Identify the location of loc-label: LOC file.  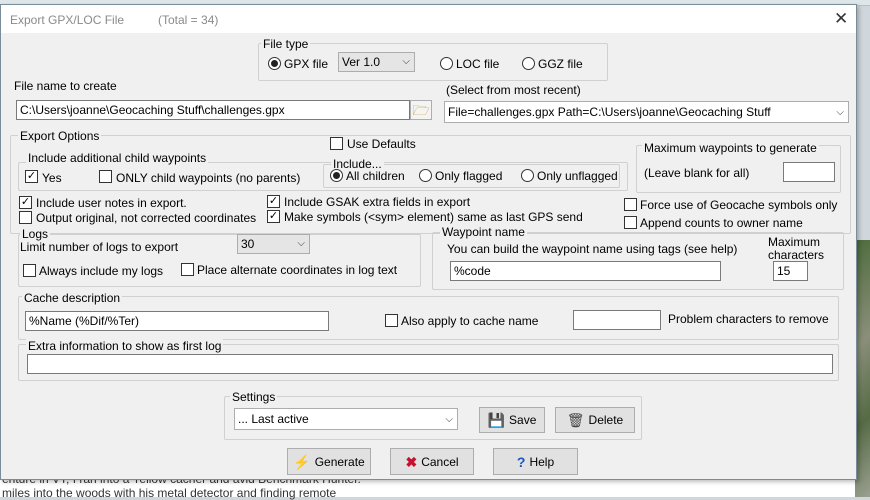
(478, 64).